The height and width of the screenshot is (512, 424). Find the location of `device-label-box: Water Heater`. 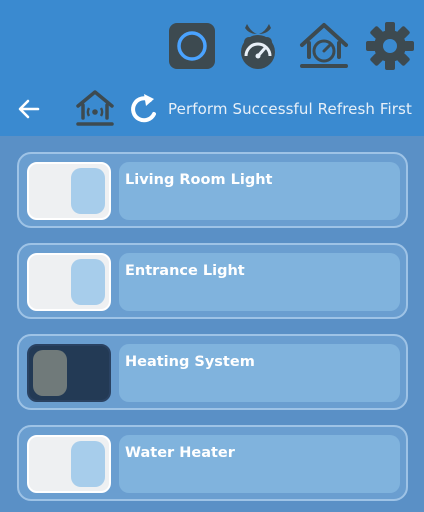

device-label-box: Water Heater is located at coordinates (259, 464).